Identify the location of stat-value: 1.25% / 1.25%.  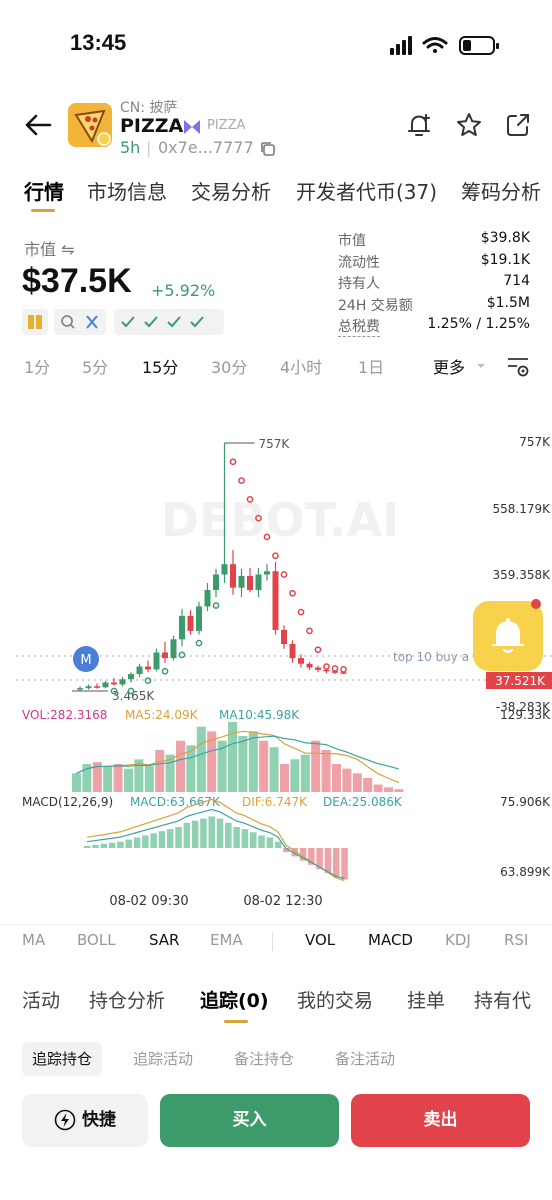
(478, 324).